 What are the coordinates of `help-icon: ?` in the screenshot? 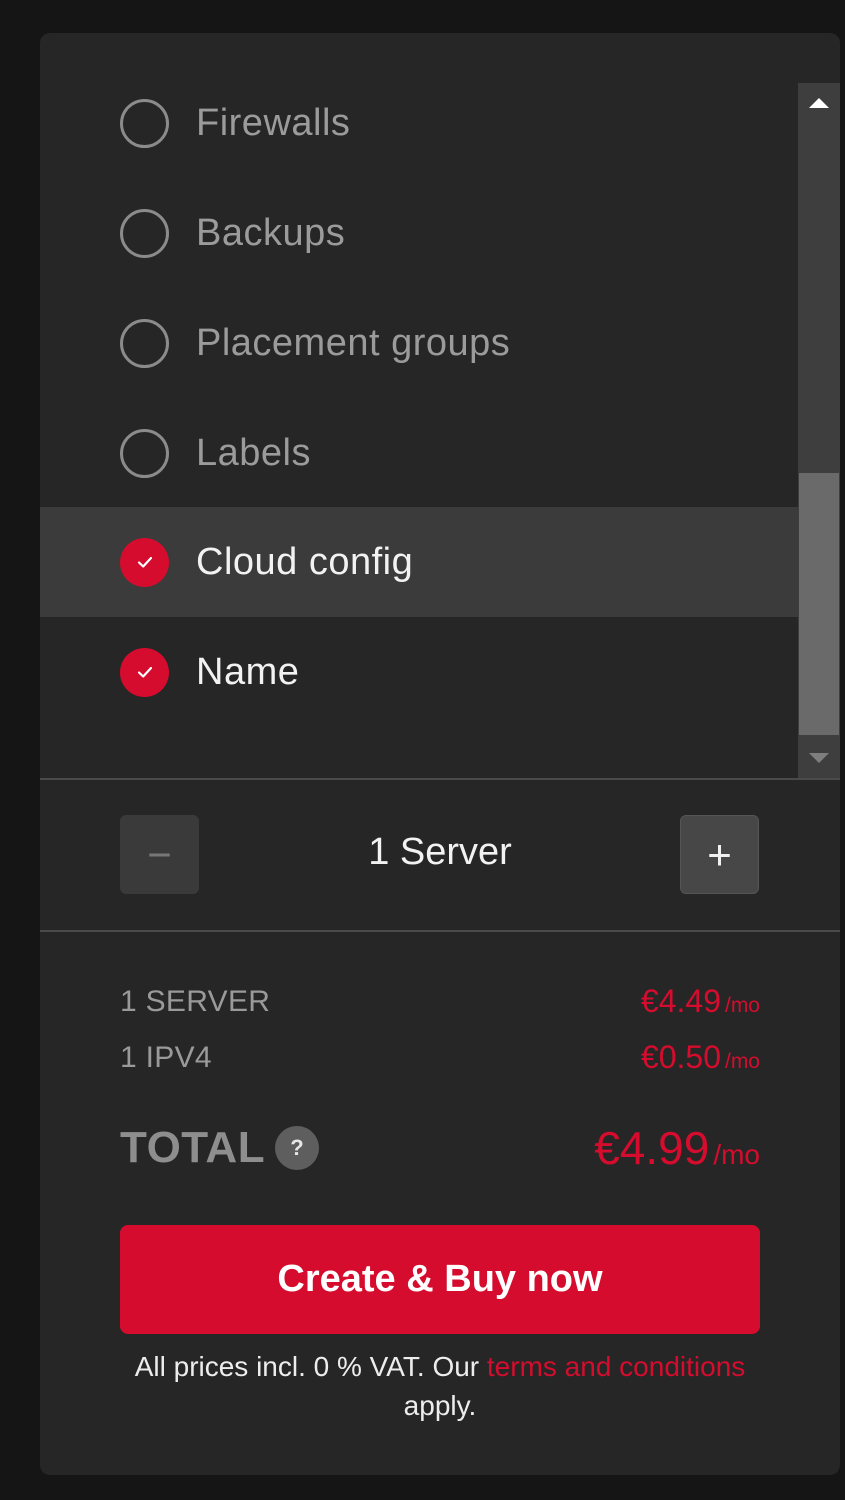 It's located at (297, 1148).